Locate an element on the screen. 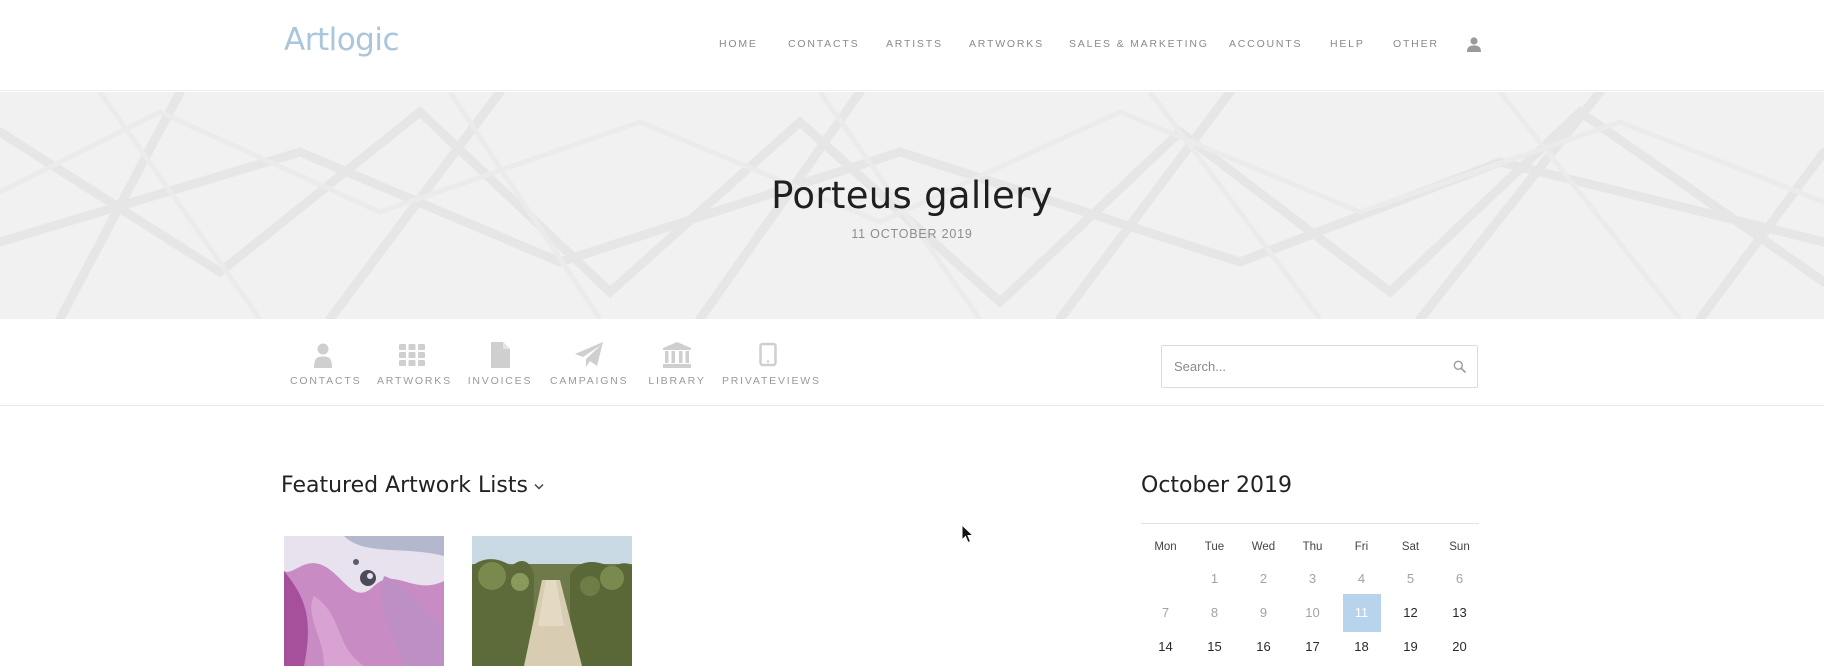  quicklink-label: INVOICES is located at coordinates (500, 381).